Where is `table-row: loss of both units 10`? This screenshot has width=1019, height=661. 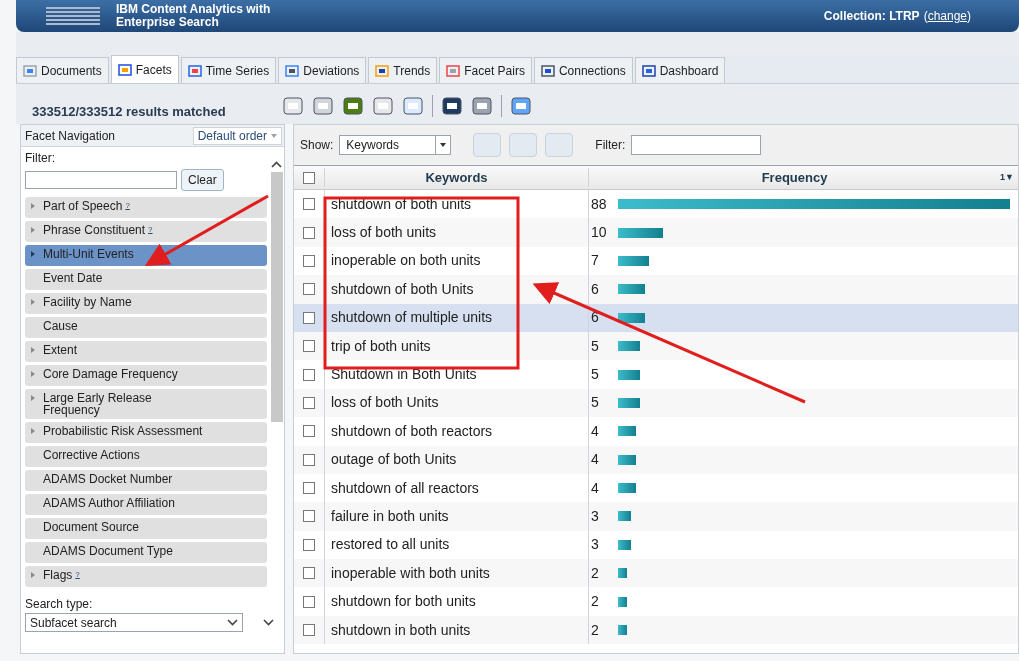
table-row: loss of both units 10 is located at coordinates (656, 232).